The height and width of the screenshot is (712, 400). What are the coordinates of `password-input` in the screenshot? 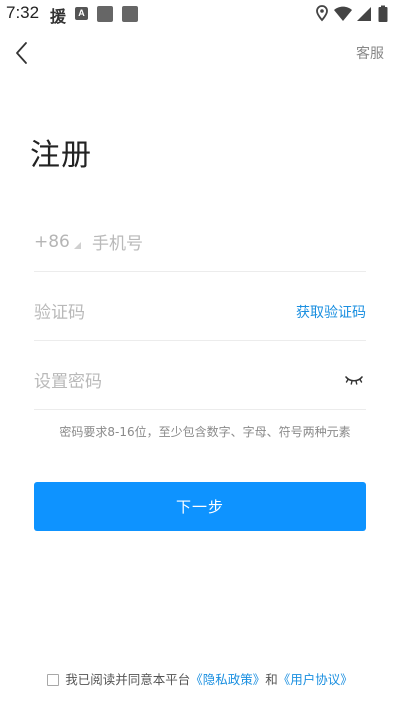 It's located at (179, 382).